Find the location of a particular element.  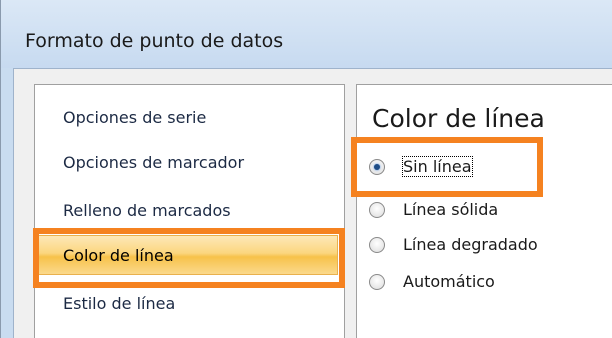

radio-solid-line: Línea sólida is located at coordinates (484, 211).